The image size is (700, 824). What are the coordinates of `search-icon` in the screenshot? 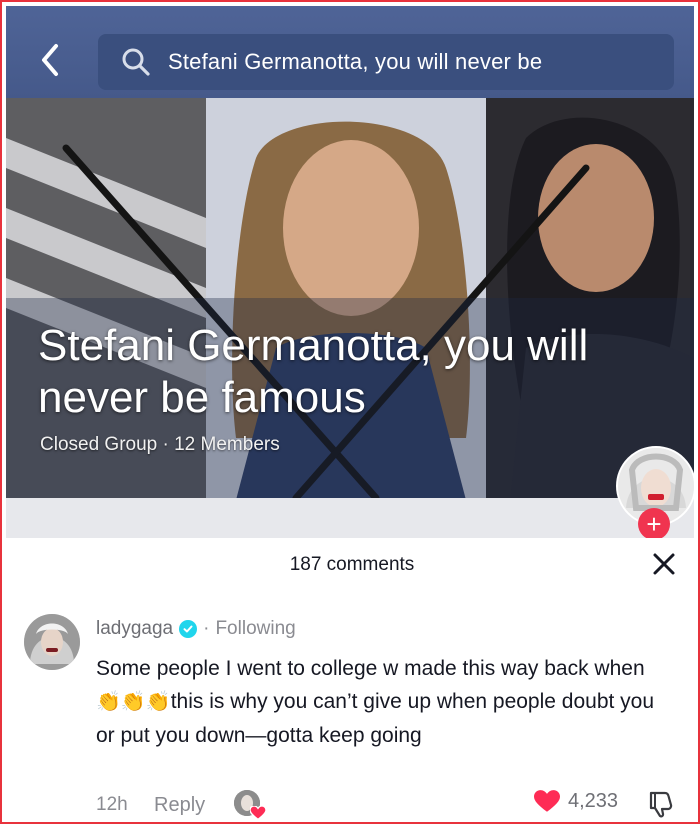 It's located at (136, 62).